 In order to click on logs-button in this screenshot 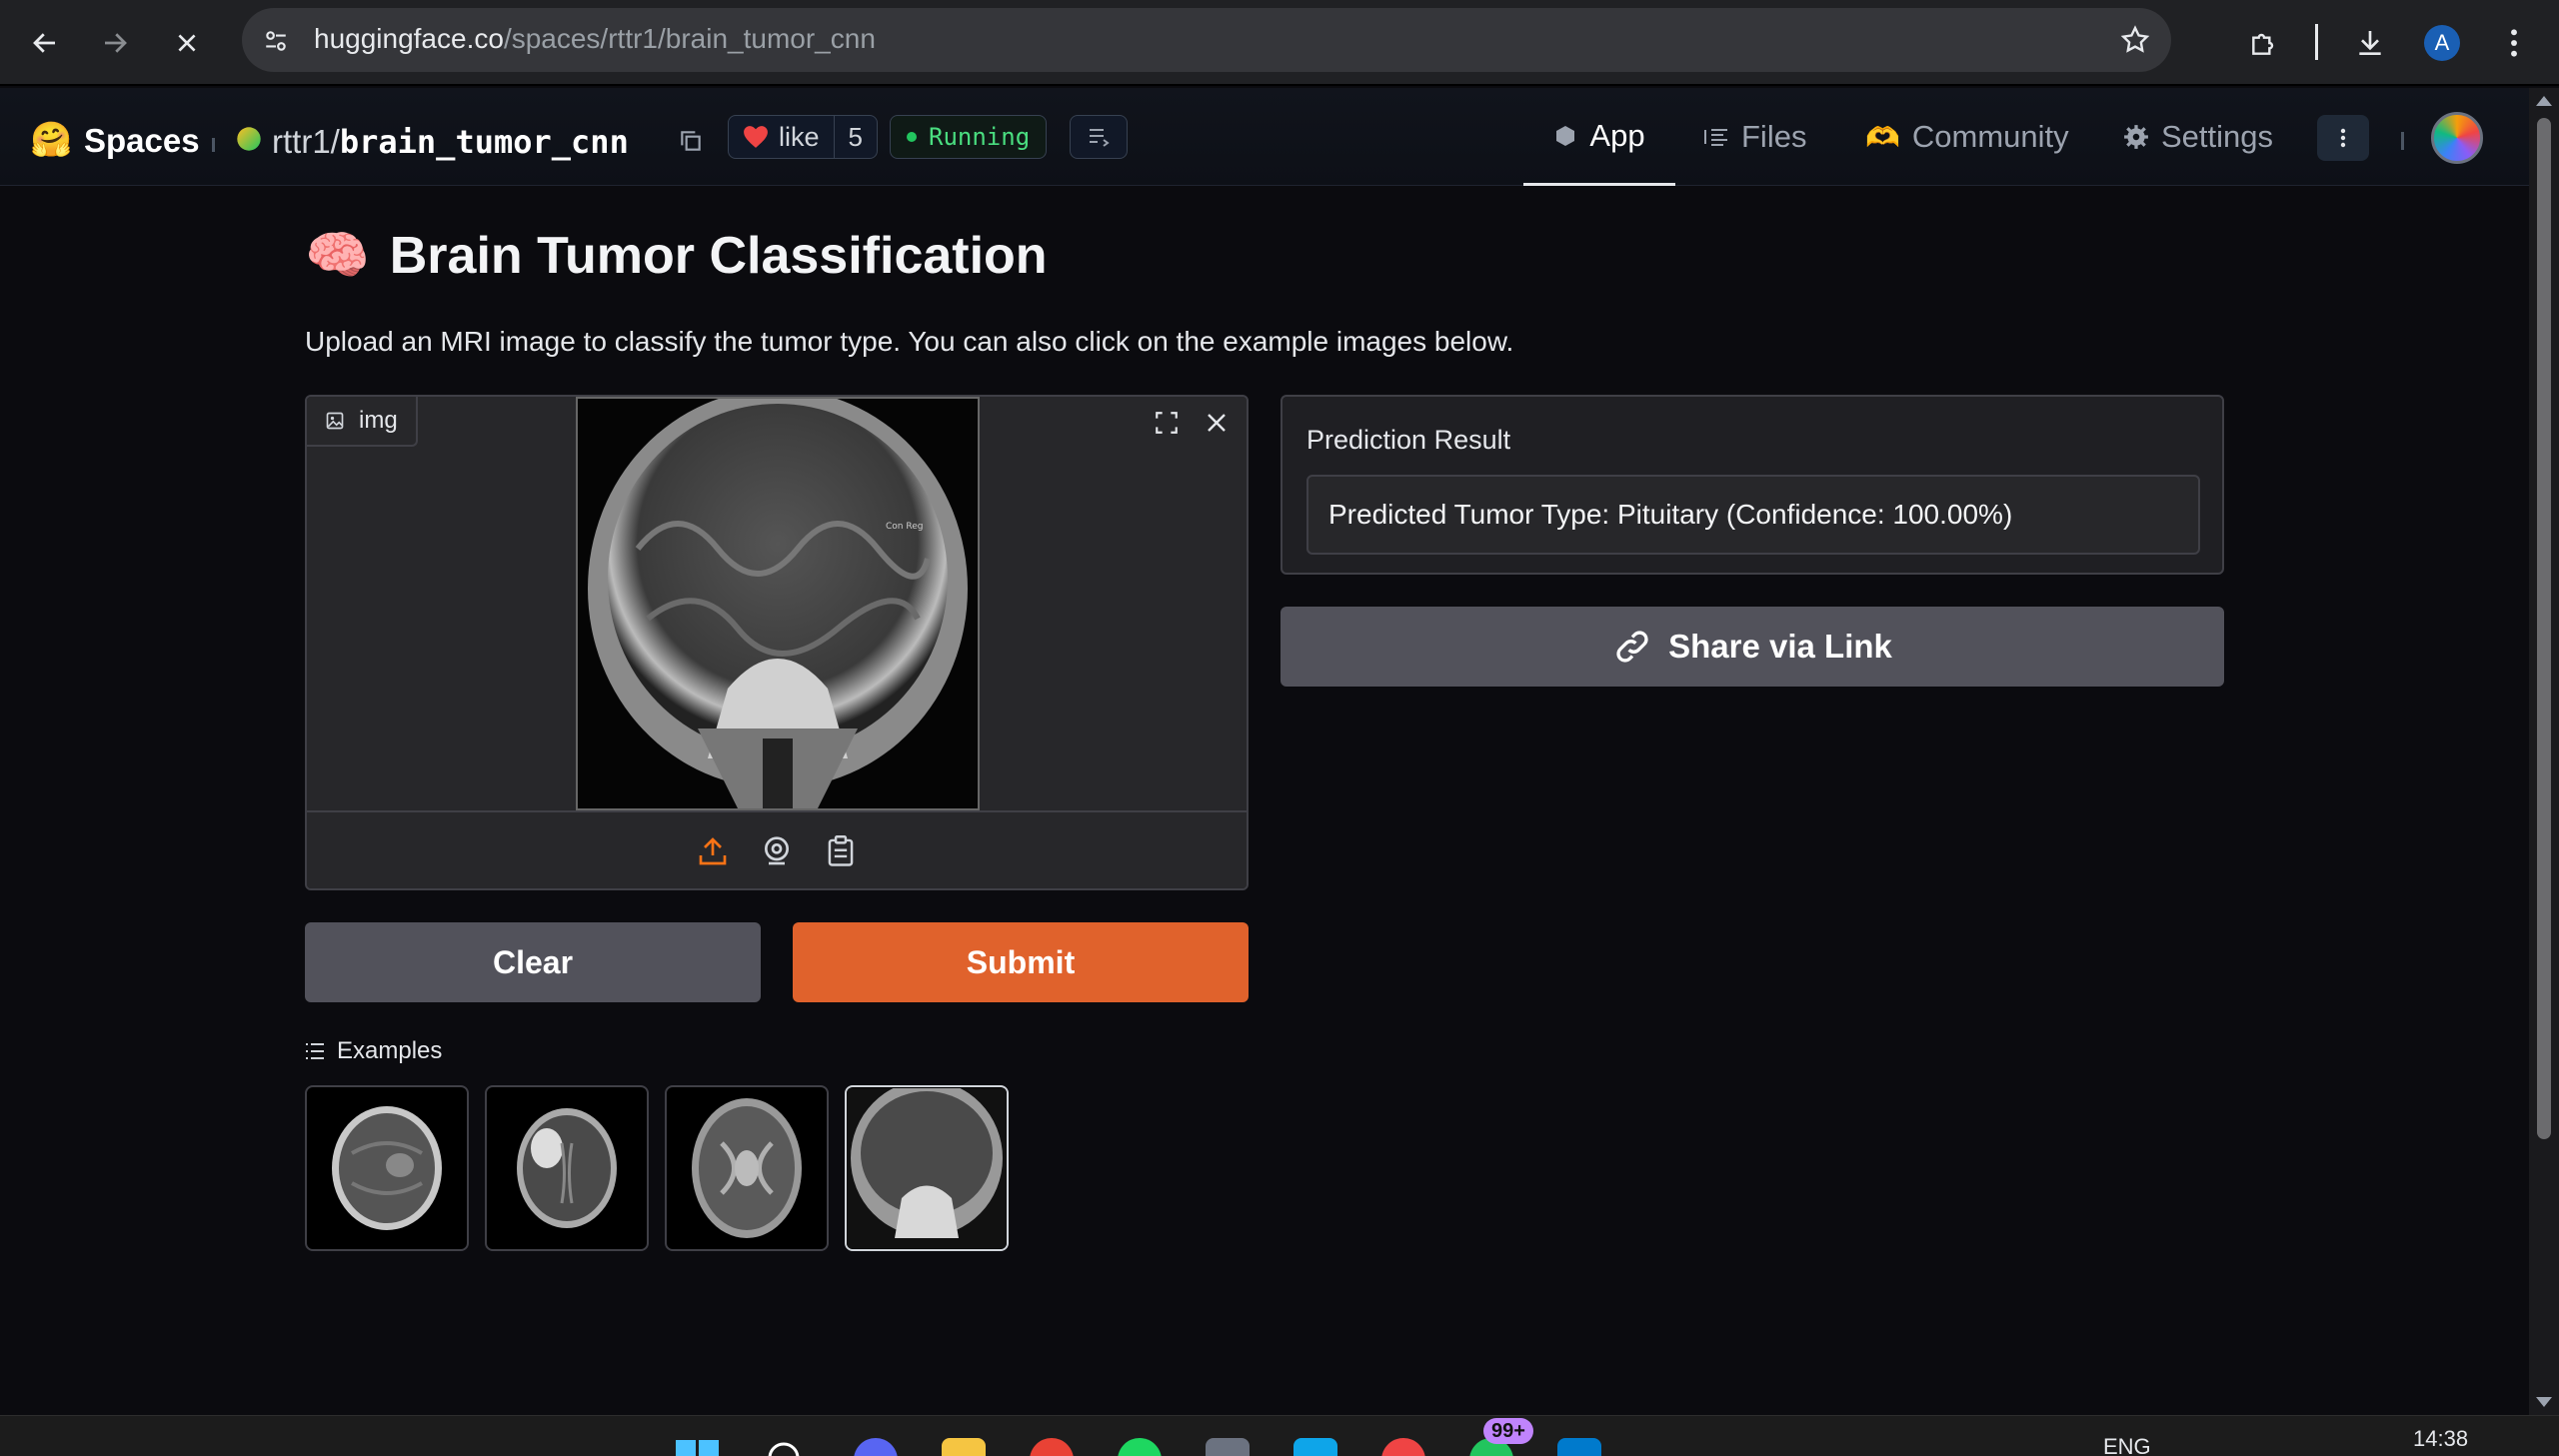, I will do `click(1099, 137)`.